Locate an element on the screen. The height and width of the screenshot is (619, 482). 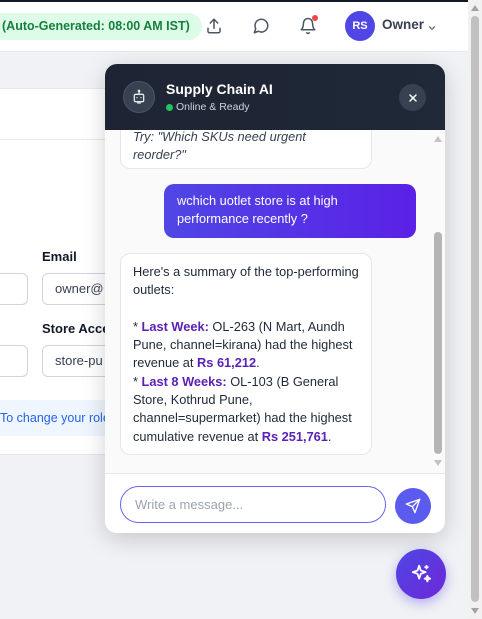
store-access-label: Store Acce is located at coordinates (76, 328).